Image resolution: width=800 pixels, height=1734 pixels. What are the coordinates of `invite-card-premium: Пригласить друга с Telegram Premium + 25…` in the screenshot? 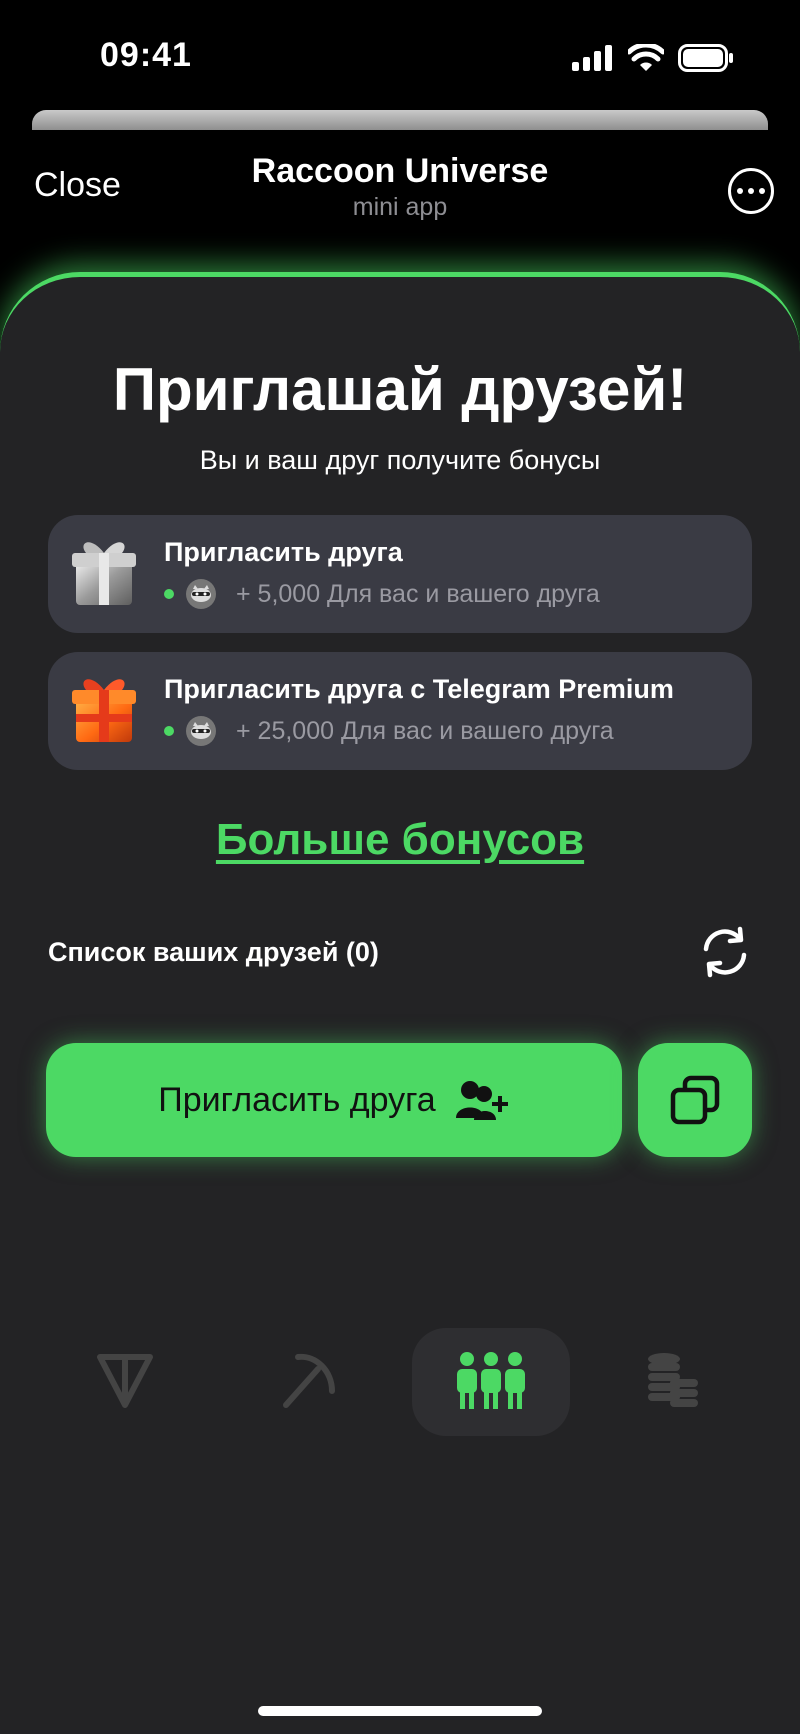 It's located at (400, 711).